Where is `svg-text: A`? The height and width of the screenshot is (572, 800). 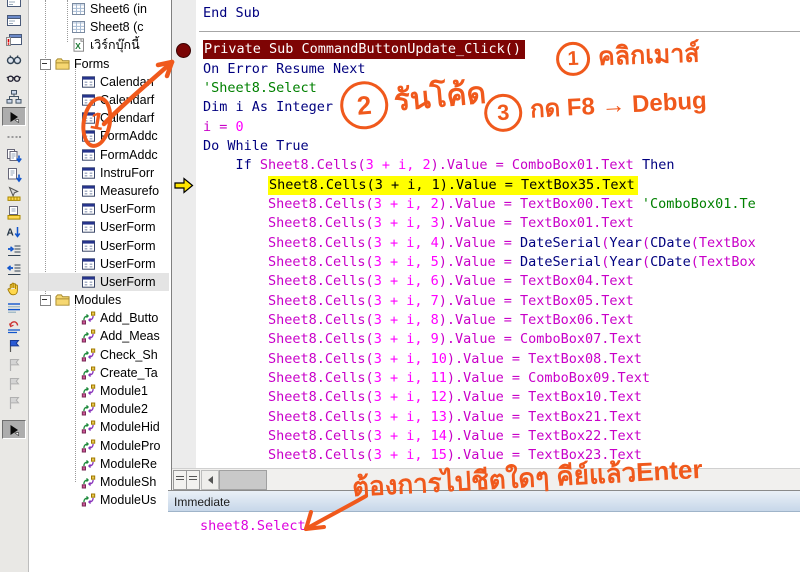
svg-text: A is located at coordinates (10, 232).